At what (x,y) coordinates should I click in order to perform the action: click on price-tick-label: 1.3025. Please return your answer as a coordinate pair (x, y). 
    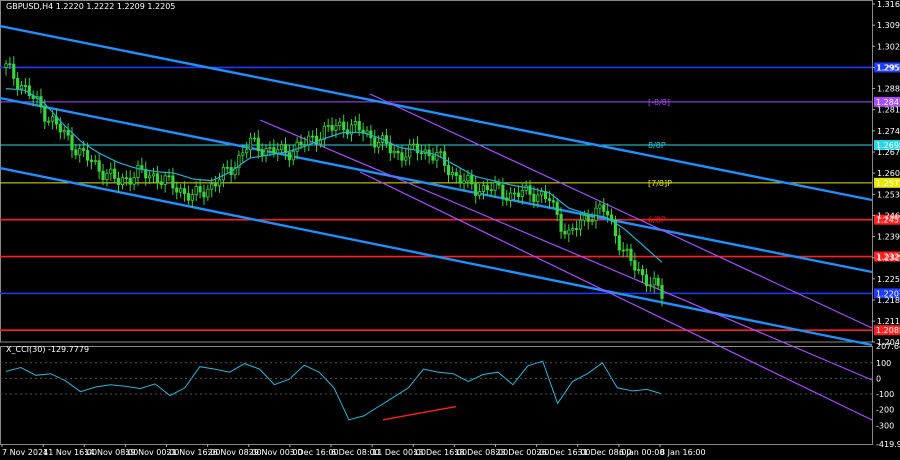
    Looking at the image, I should click on (888, 46).